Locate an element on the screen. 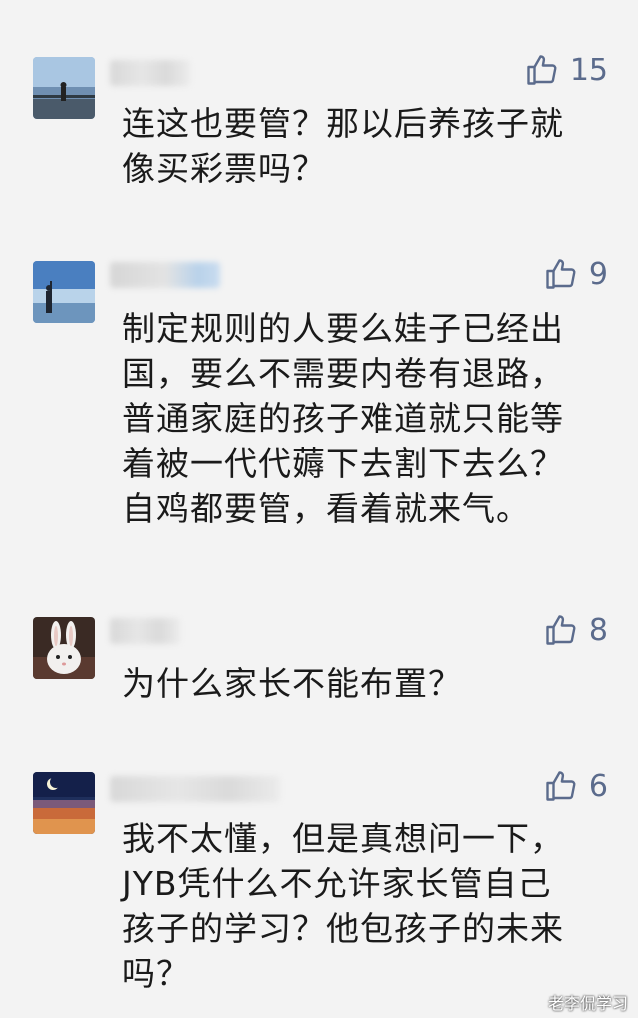 The image size is (638, 1018). comment-text: 连这也要管？那以后养孩子就 像买彩票吗？ is located at coordinates (343, 146).